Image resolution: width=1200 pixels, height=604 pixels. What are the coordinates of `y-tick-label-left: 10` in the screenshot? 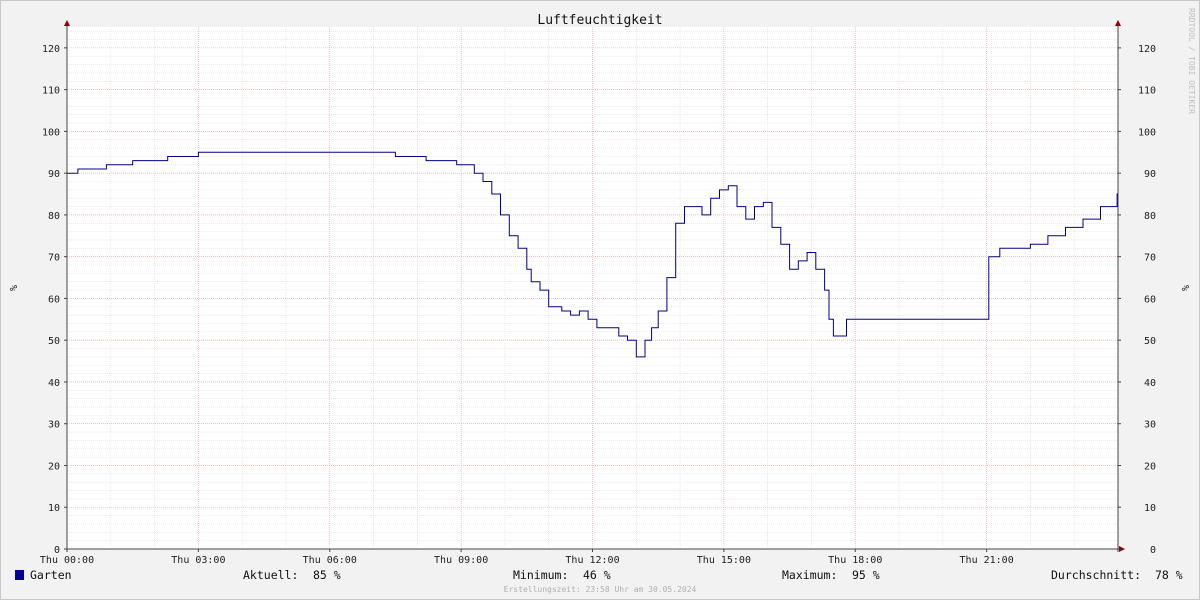 It's located at (54, 508).